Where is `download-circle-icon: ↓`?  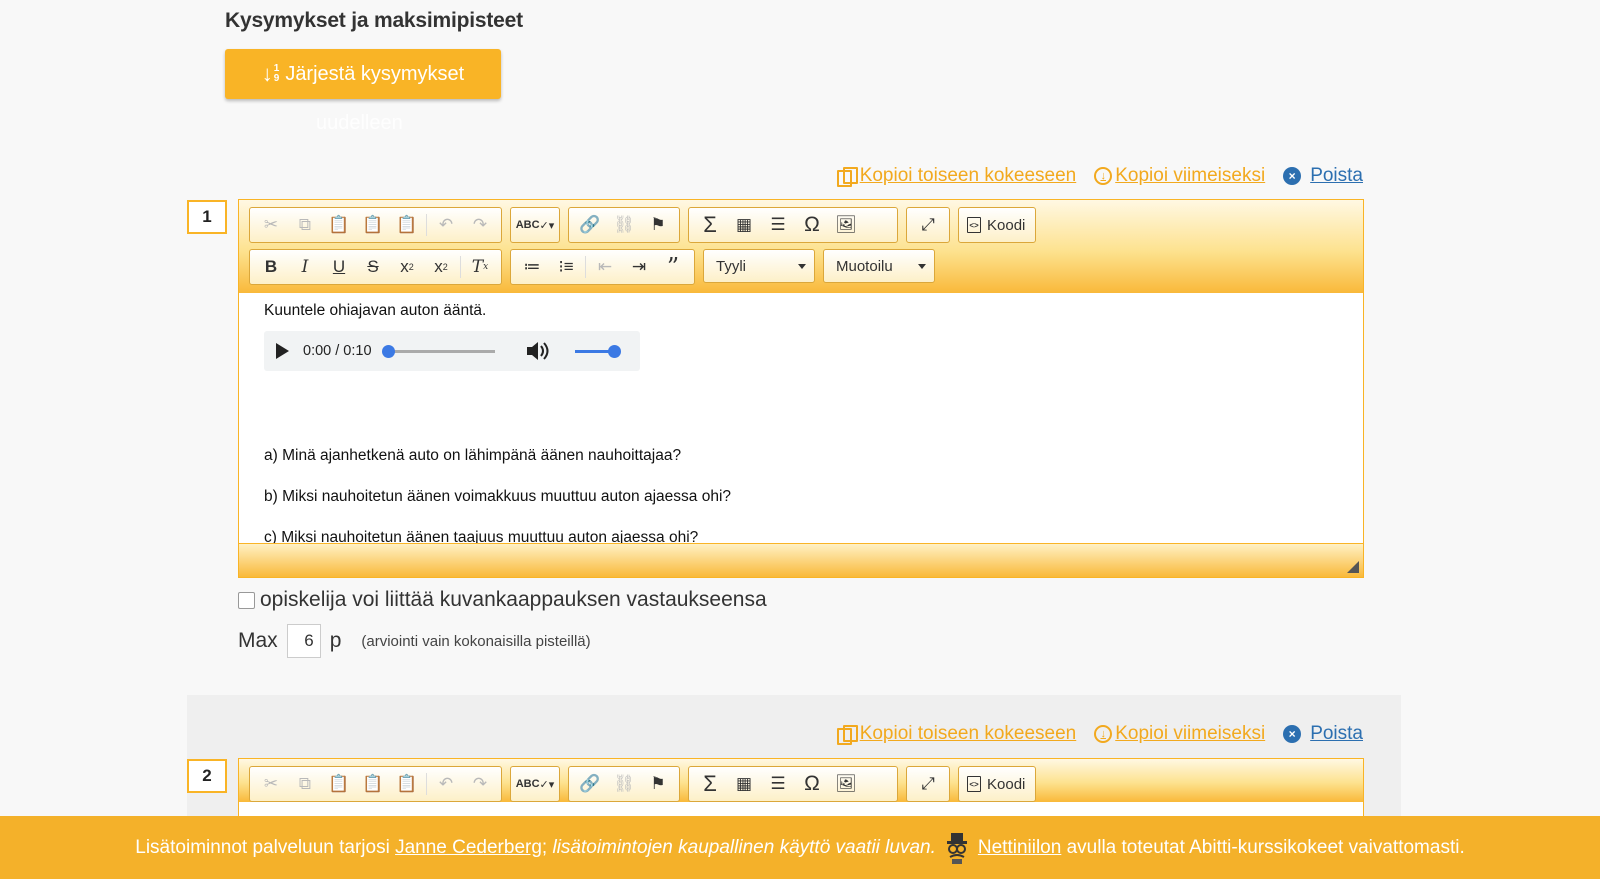 download-circle-icon: ↓ is located at coordinates (1103, 176).